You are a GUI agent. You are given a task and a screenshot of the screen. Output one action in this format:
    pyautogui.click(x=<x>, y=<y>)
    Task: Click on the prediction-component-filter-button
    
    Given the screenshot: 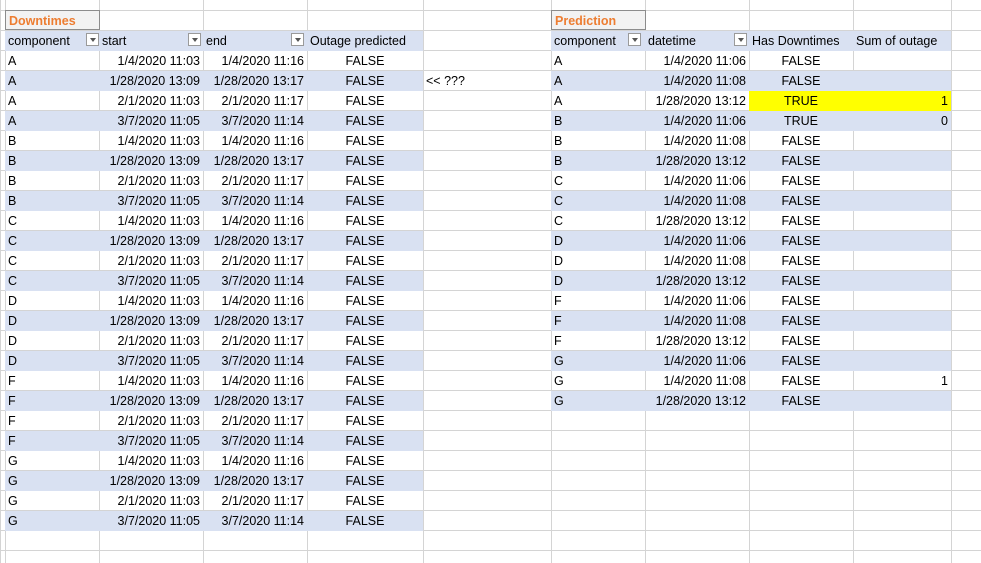 What is the action you would take?
    pyautogui.click(x=634, y=39)
    